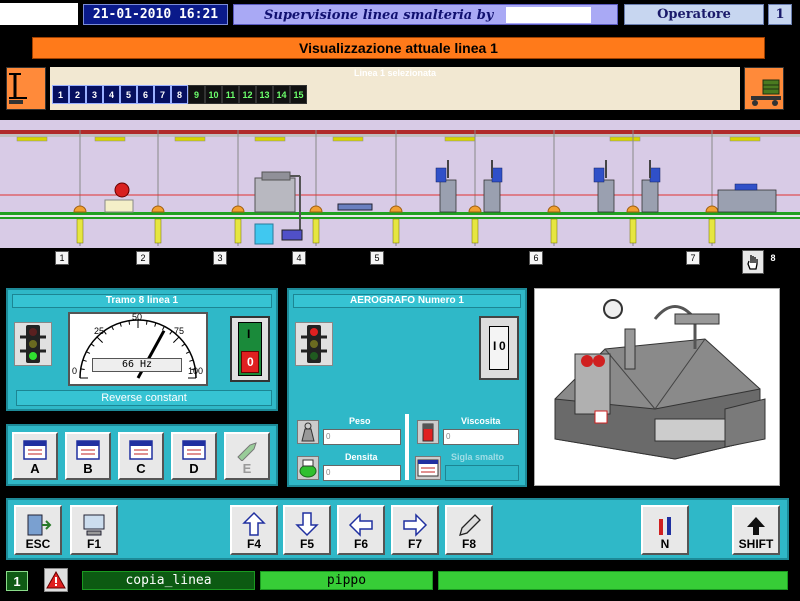 The width and height of the screenshot is (800, 601). Describe the element at coordinates (145, 94) in the screenshot. I see `line-button-6: 6` at that location.